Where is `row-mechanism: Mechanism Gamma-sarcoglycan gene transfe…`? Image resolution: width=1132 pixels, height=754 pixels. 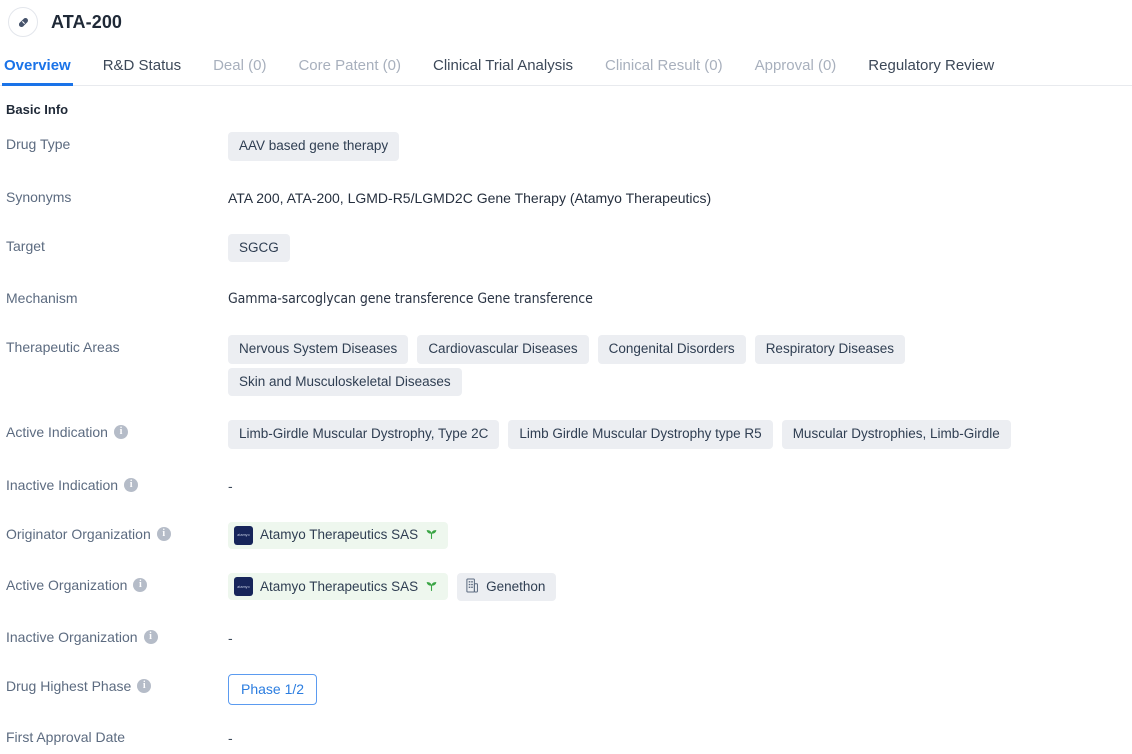 row-mechanism: Mechanism Gamma-sarcoglycan gene transfe… is located at coordinates (566, 300).